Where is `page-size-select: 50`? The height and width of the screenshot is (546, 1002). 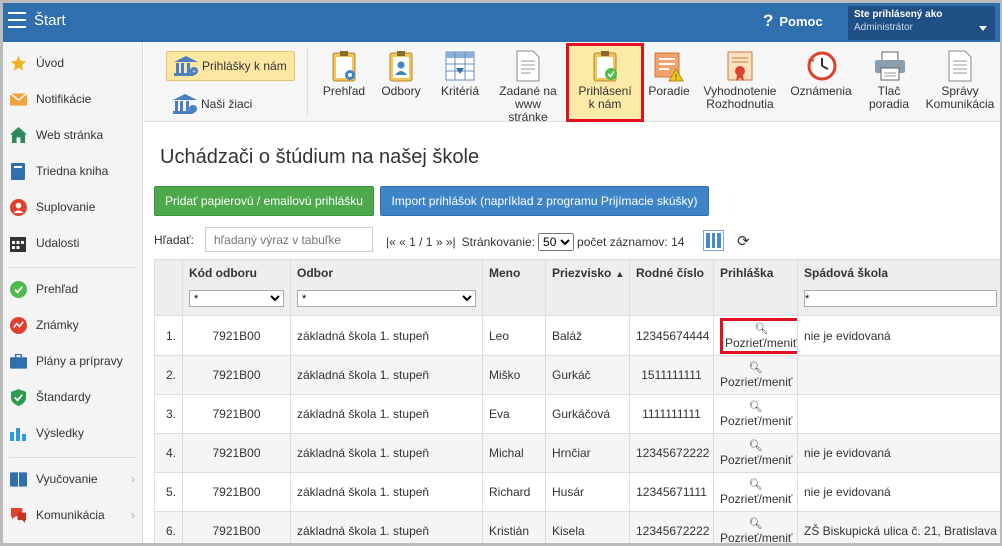 page-size-select: 50 is located at coordinates (556, 242).